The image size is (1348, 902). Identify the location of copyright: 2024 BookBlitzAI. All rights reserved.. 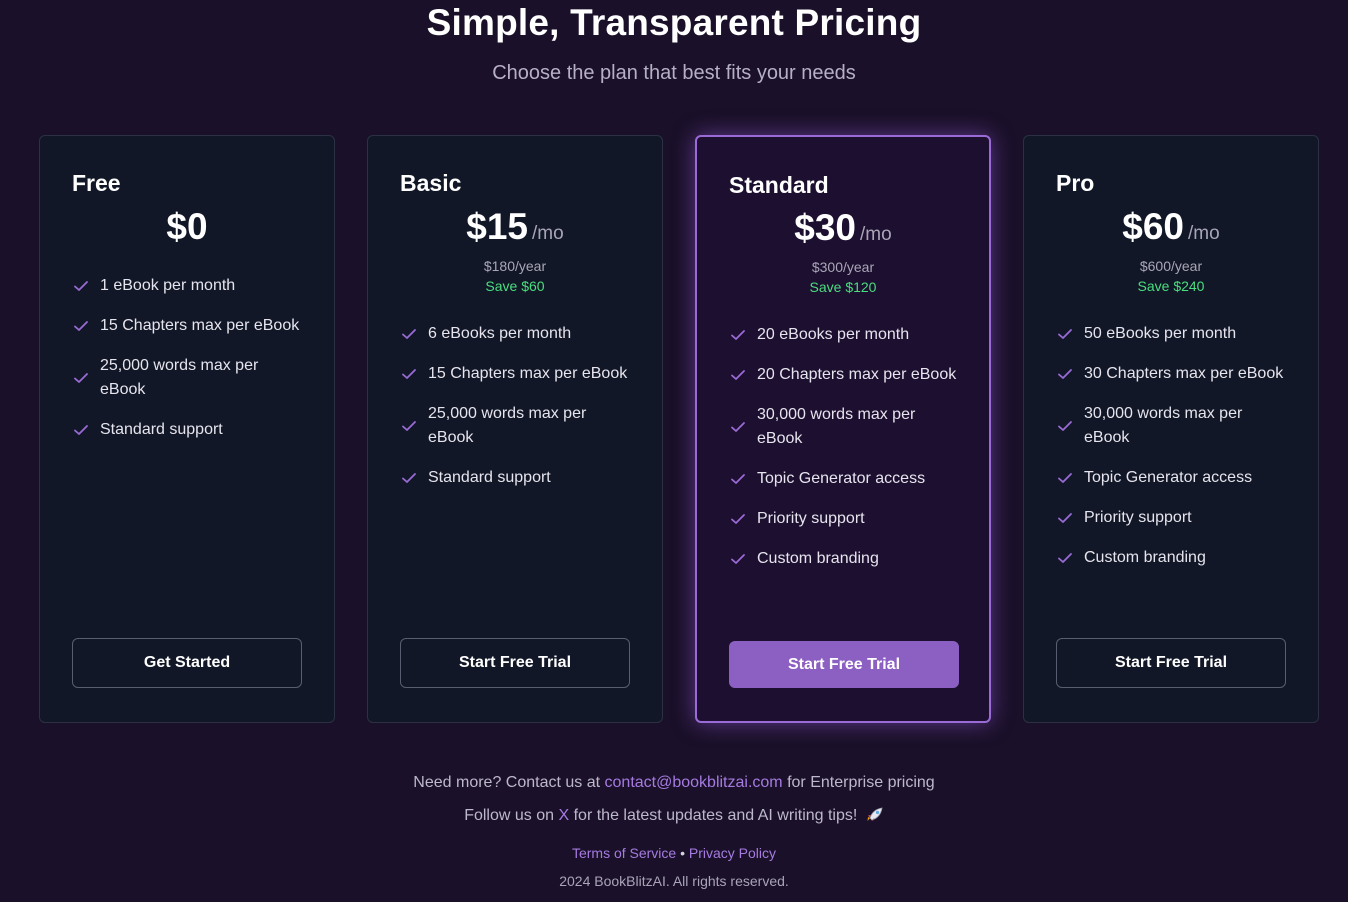
(674, 881).